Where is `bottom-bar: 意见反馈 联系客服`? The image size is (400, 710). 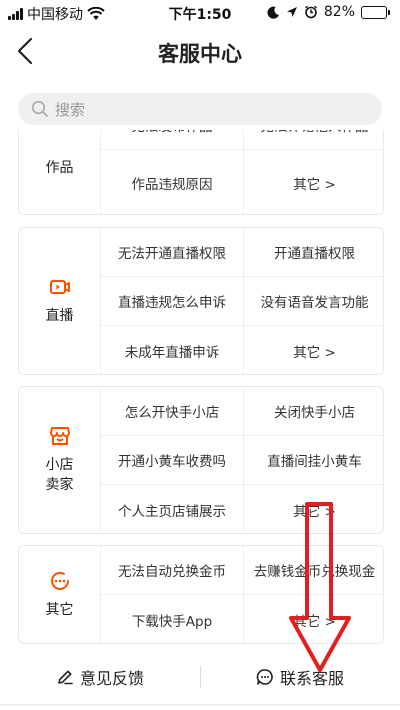
bottom-bar: 意见反馈 联系客服 is located at coordinates (200, 681).